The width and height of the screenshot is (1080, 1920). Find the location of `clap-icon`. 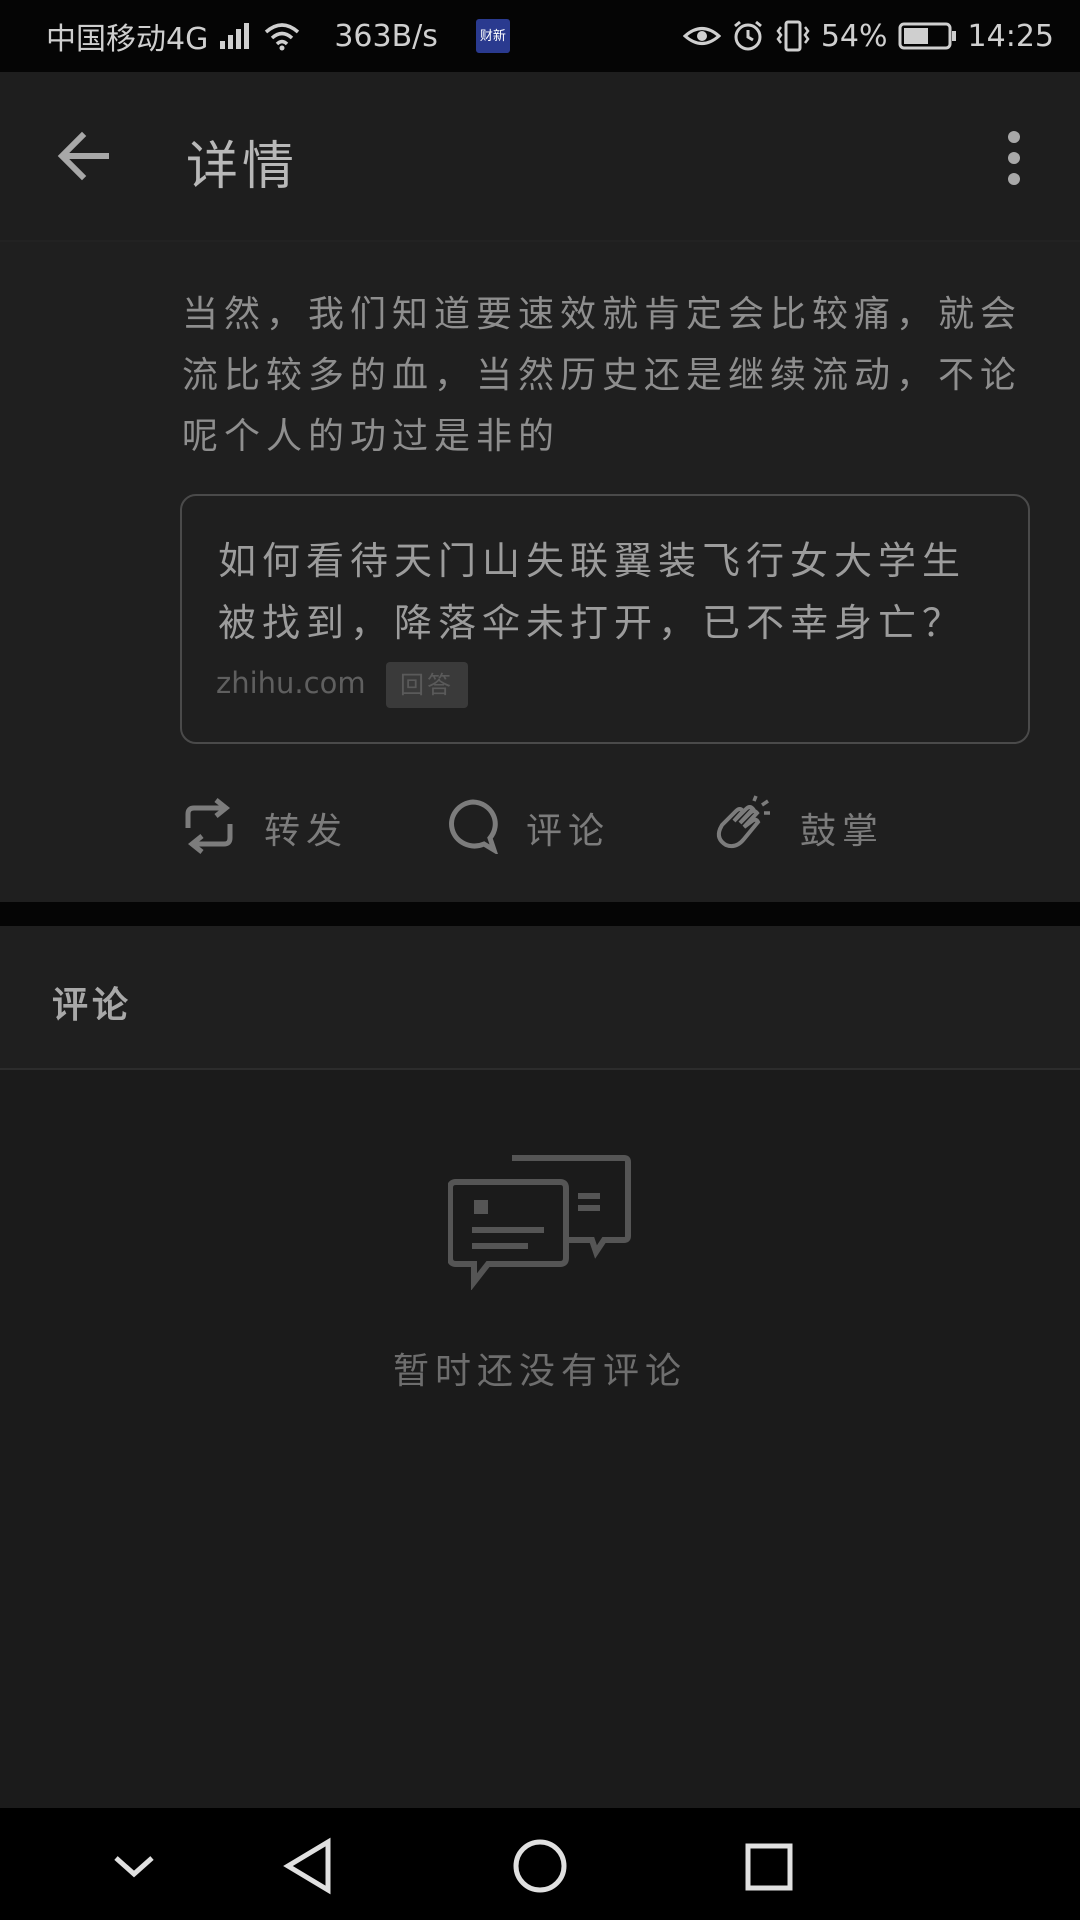

clap-icon is located at coordinates (742, 828).